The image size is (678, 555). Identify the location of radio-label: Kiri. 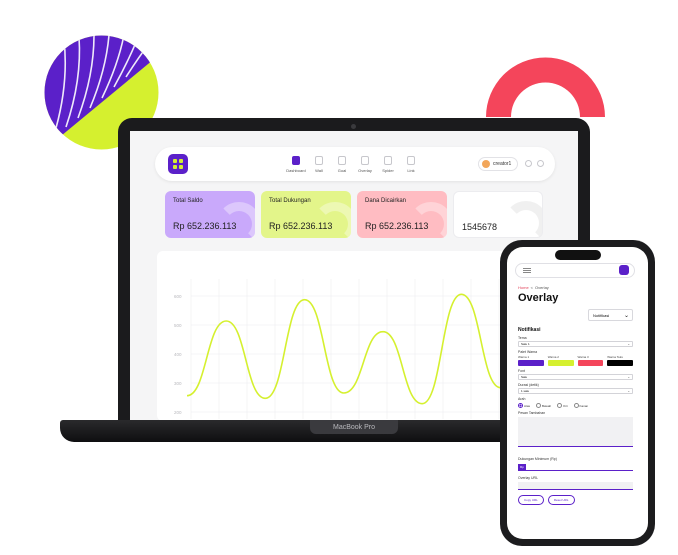
(565, 405).